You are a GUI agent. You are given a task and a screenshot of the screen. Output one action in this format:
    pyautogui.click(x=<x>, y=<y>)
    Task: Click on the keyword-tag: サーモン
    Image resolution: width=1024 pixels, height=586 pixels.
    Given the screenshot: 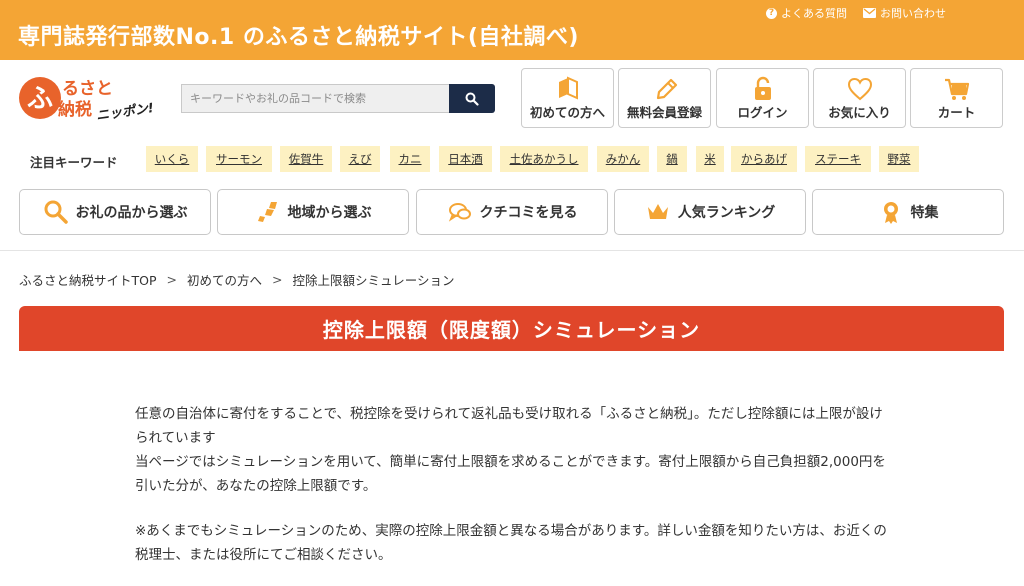 What is the action you would take?
    pyautogui.click(x=239, y=159)
    